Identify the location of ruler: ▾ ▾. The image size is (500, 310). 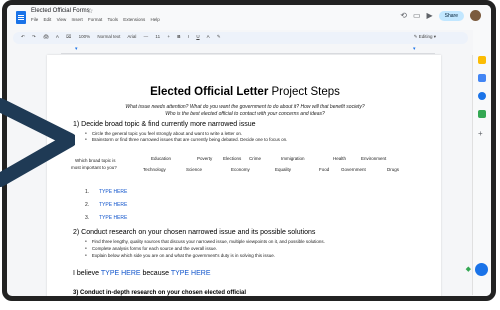
(248, 50).